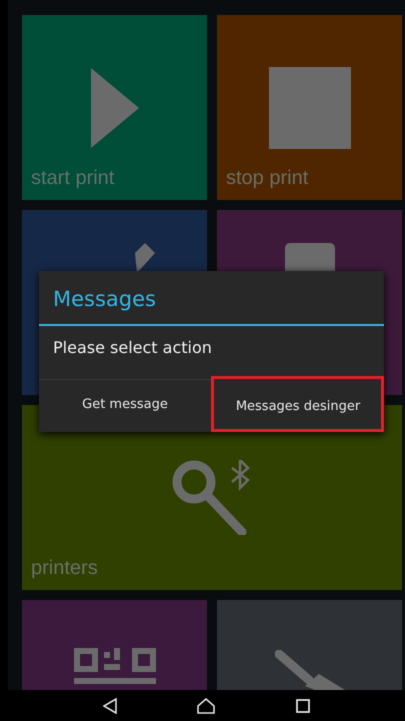  Describe the element at coordinates (132, 348) in the screenshot. I see `dialog-message: Please select action` at that location.